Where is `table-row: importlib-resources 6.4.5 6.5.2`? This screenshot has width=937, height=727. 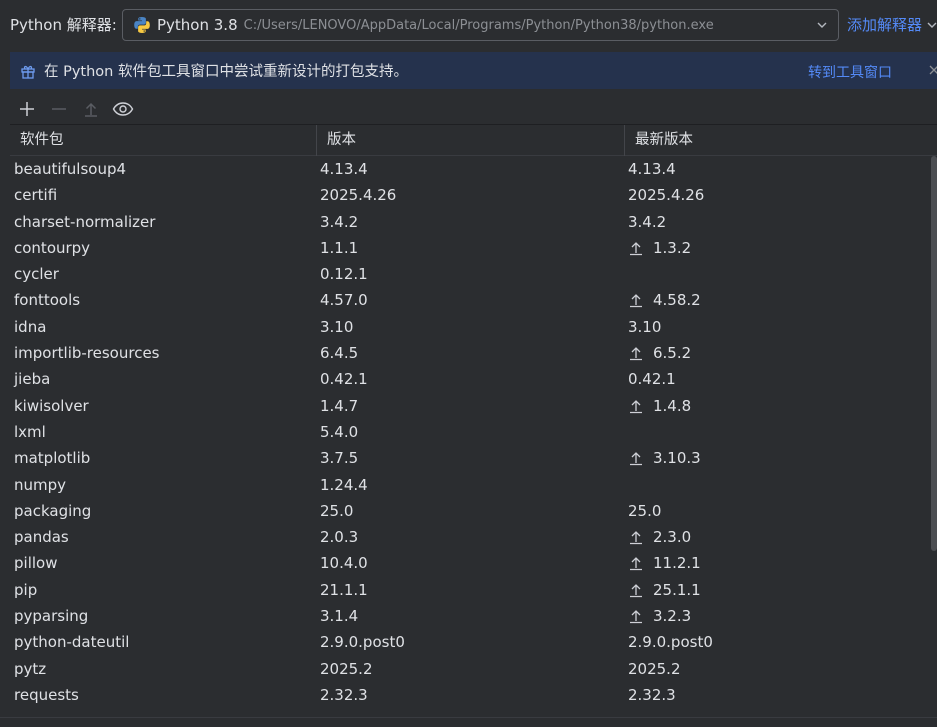
table-row: importlib-resources 6.4.5 6.5.2 is located at coordinates (470, 353).